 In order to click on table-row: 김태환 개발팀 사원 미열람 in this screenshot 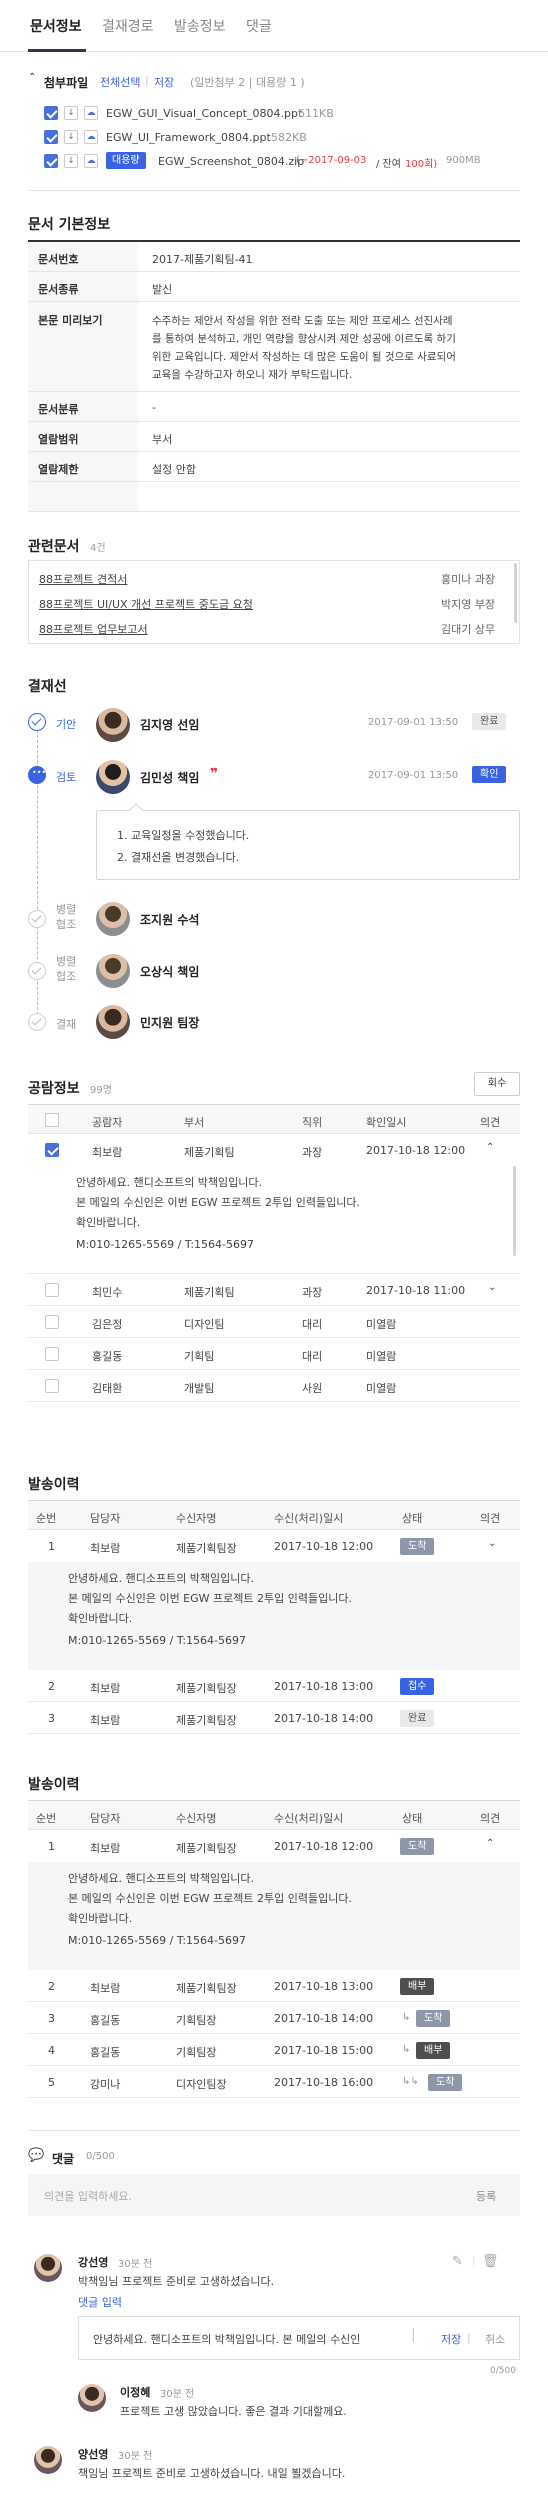, I will do `click(274, 1386)`.